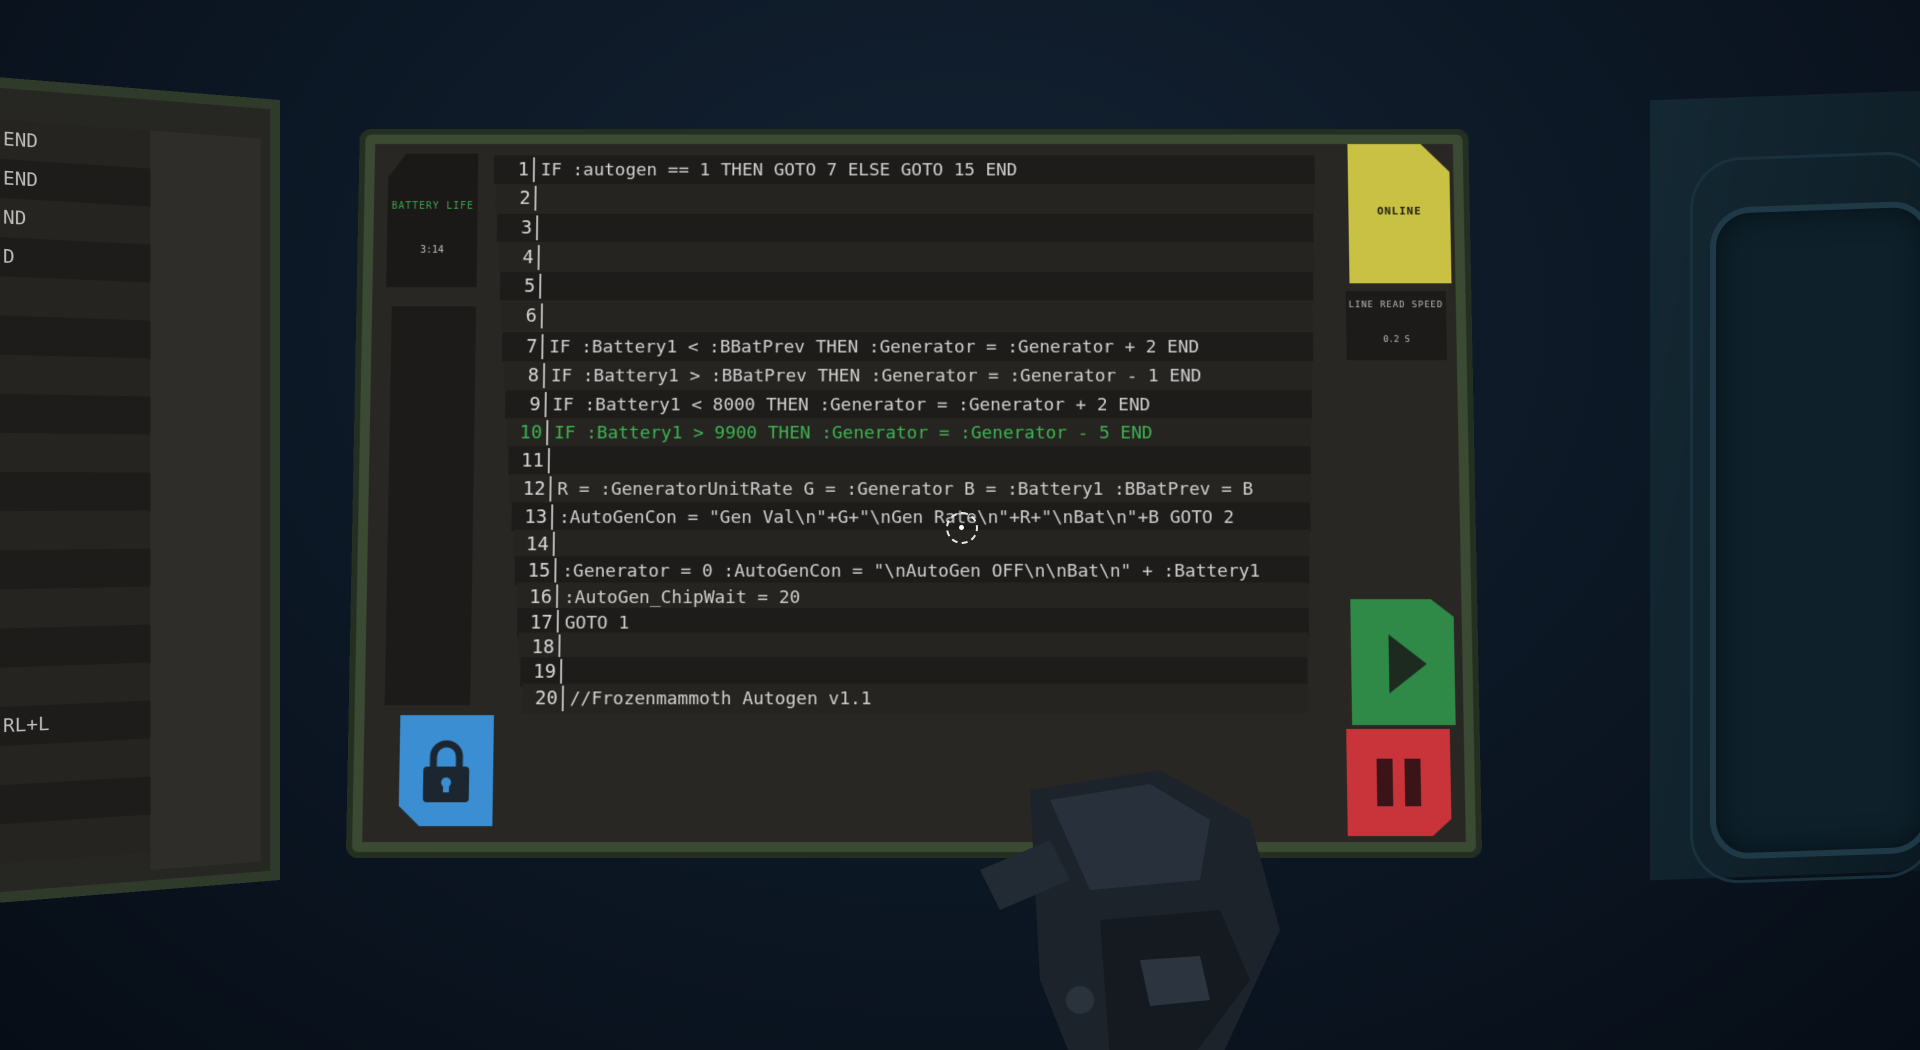 The width and height of the screenshot is (1920, 1050). Describe the element at coordinates (1404, 490) in the screenshot. I see `right-column: ONLINE LINE READ SPEED 0.2 S` at that location.